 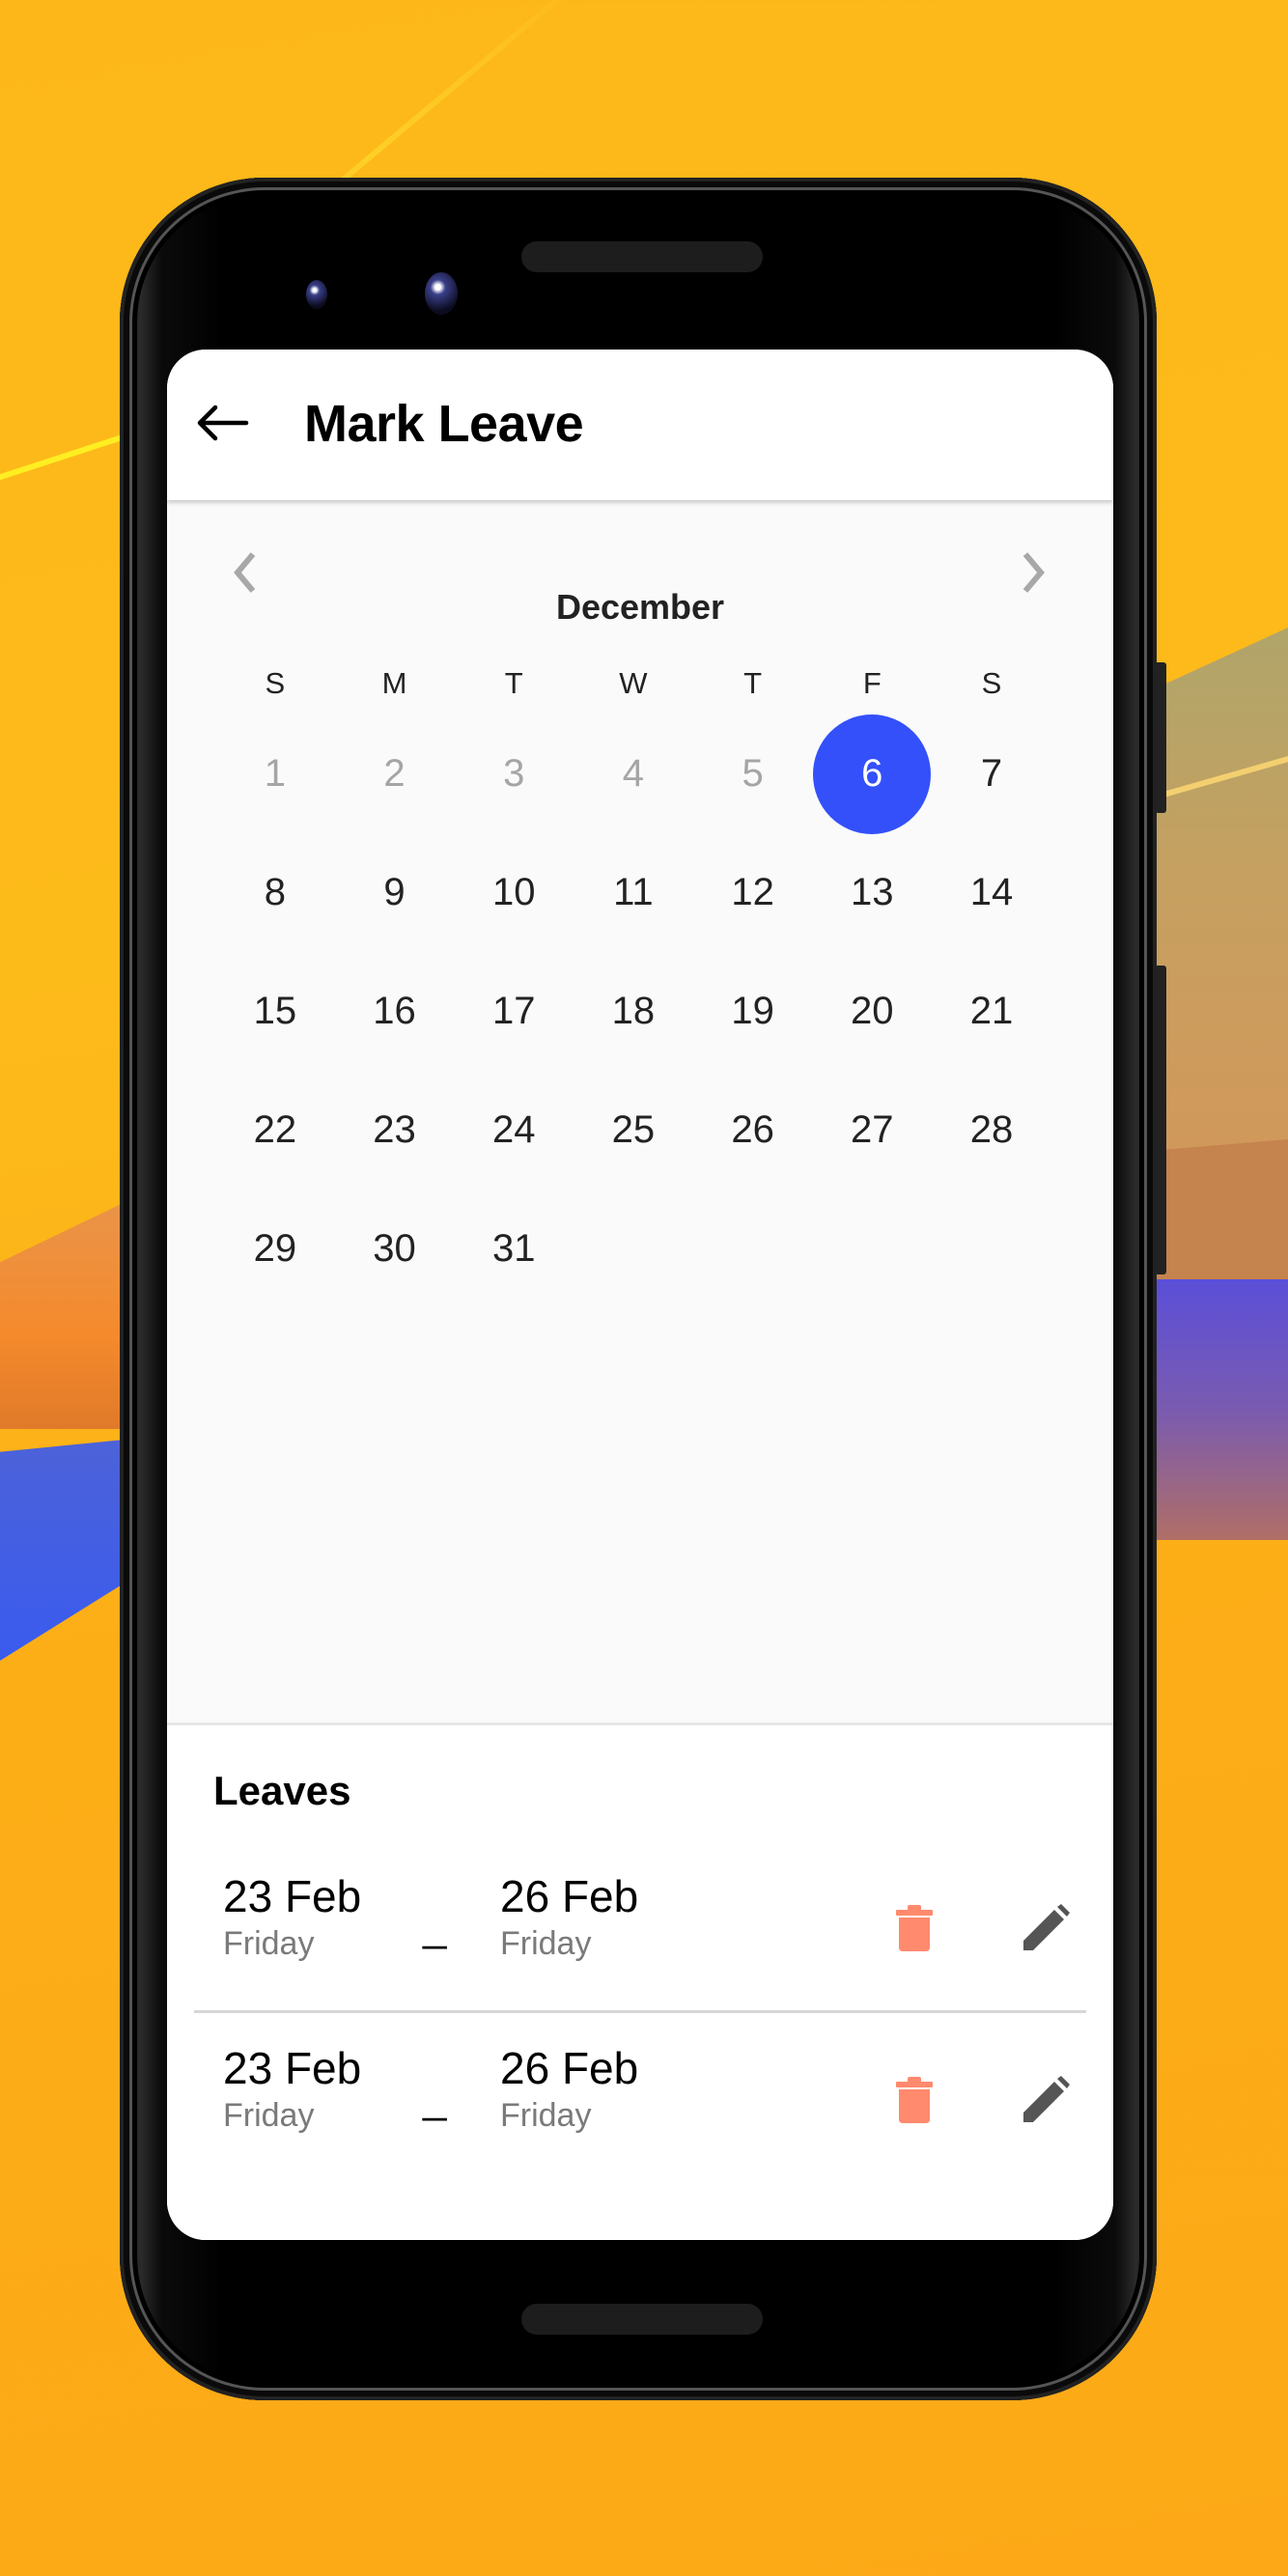 I want to click on day-number: 19, so click(x=753, y=1011).